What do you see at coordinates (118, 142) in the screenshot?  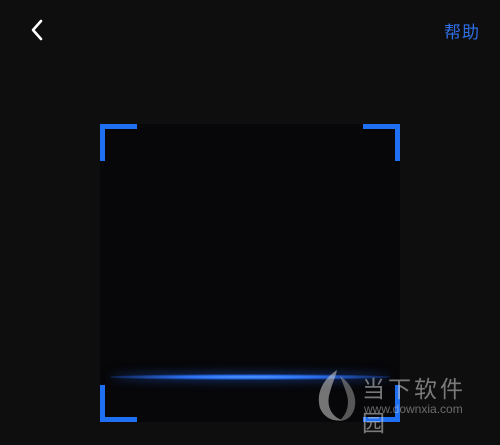 I see `scan-corner-top-left` at bounding box center [118, 142].